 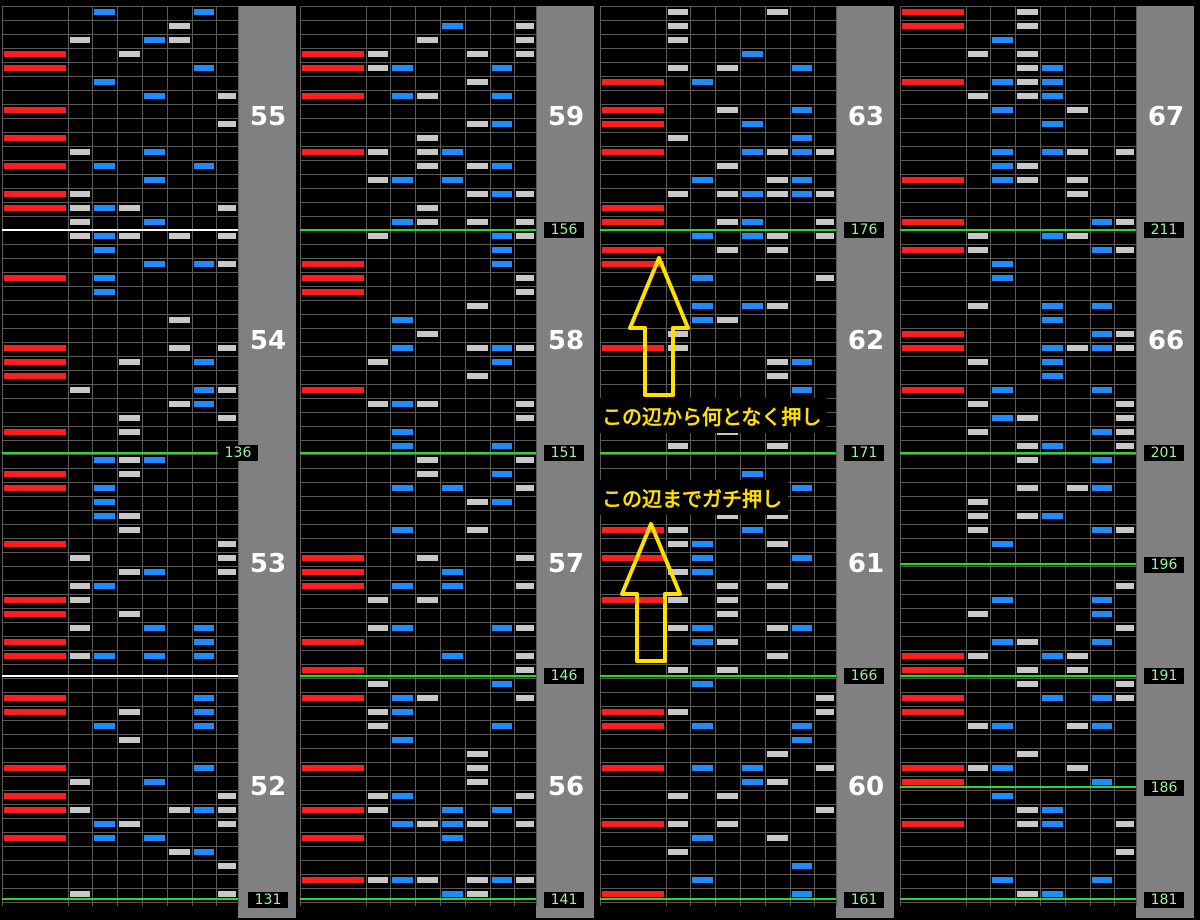 I want to click on note-count-label: 141, so click(x=564, y=900).